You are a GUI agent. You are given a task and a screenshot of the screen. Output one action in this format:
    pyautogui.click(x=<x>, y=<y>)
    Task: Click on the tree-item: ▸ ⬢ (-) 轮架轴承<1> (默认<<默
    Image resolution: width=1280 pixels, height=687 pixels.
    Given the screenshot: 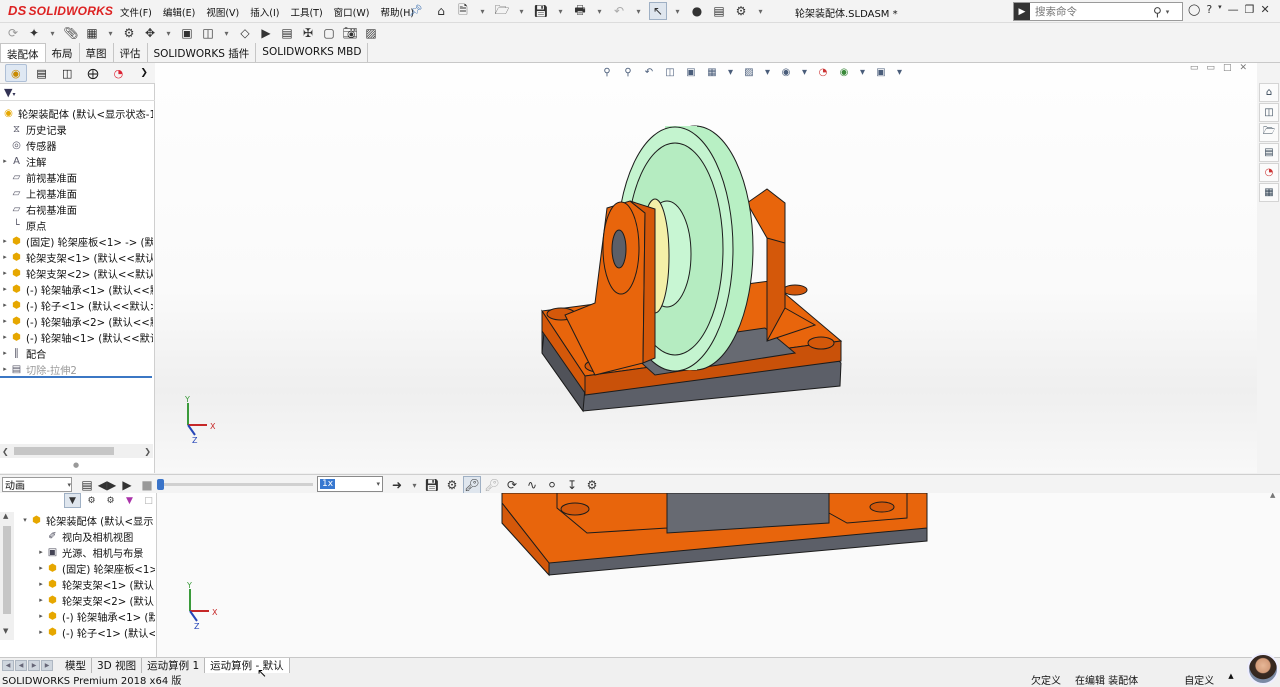 What is the action you would take?
    pyautogui.click(x=76, y=289)
    